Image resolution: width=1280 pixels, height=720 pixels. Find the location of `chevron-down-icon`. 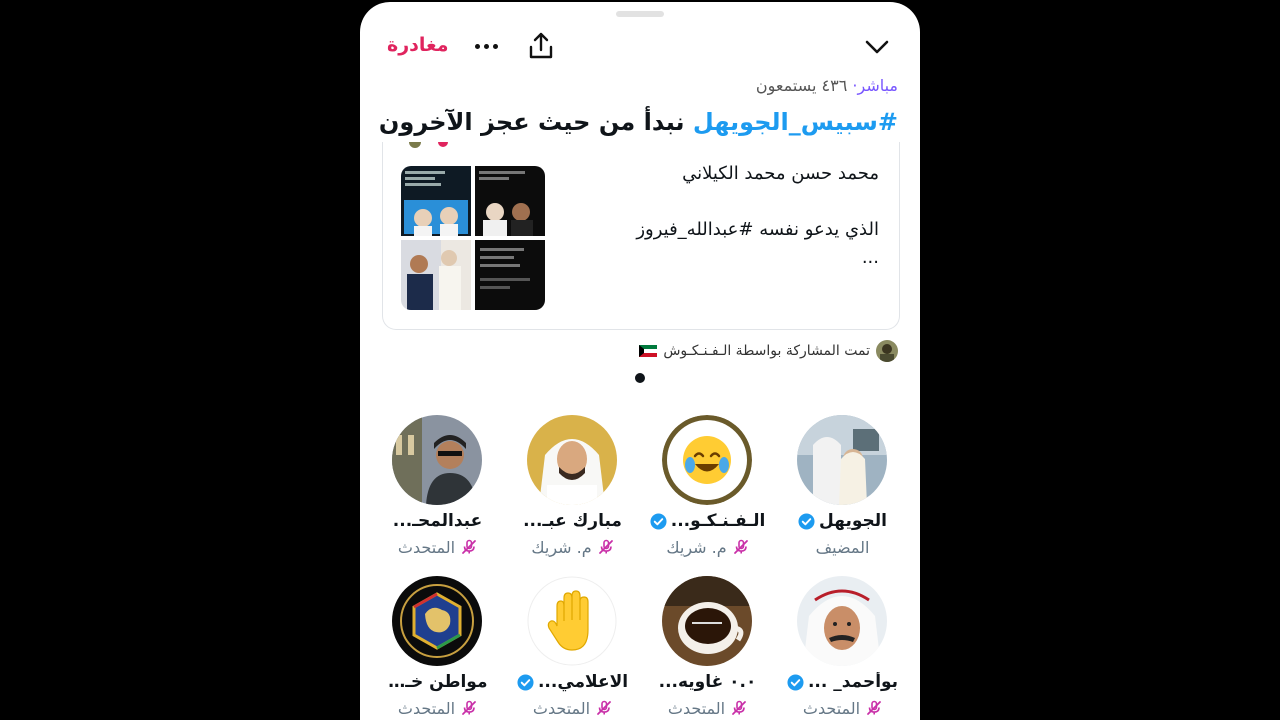

chevron-down-icon is located at coordinates (877, 47).